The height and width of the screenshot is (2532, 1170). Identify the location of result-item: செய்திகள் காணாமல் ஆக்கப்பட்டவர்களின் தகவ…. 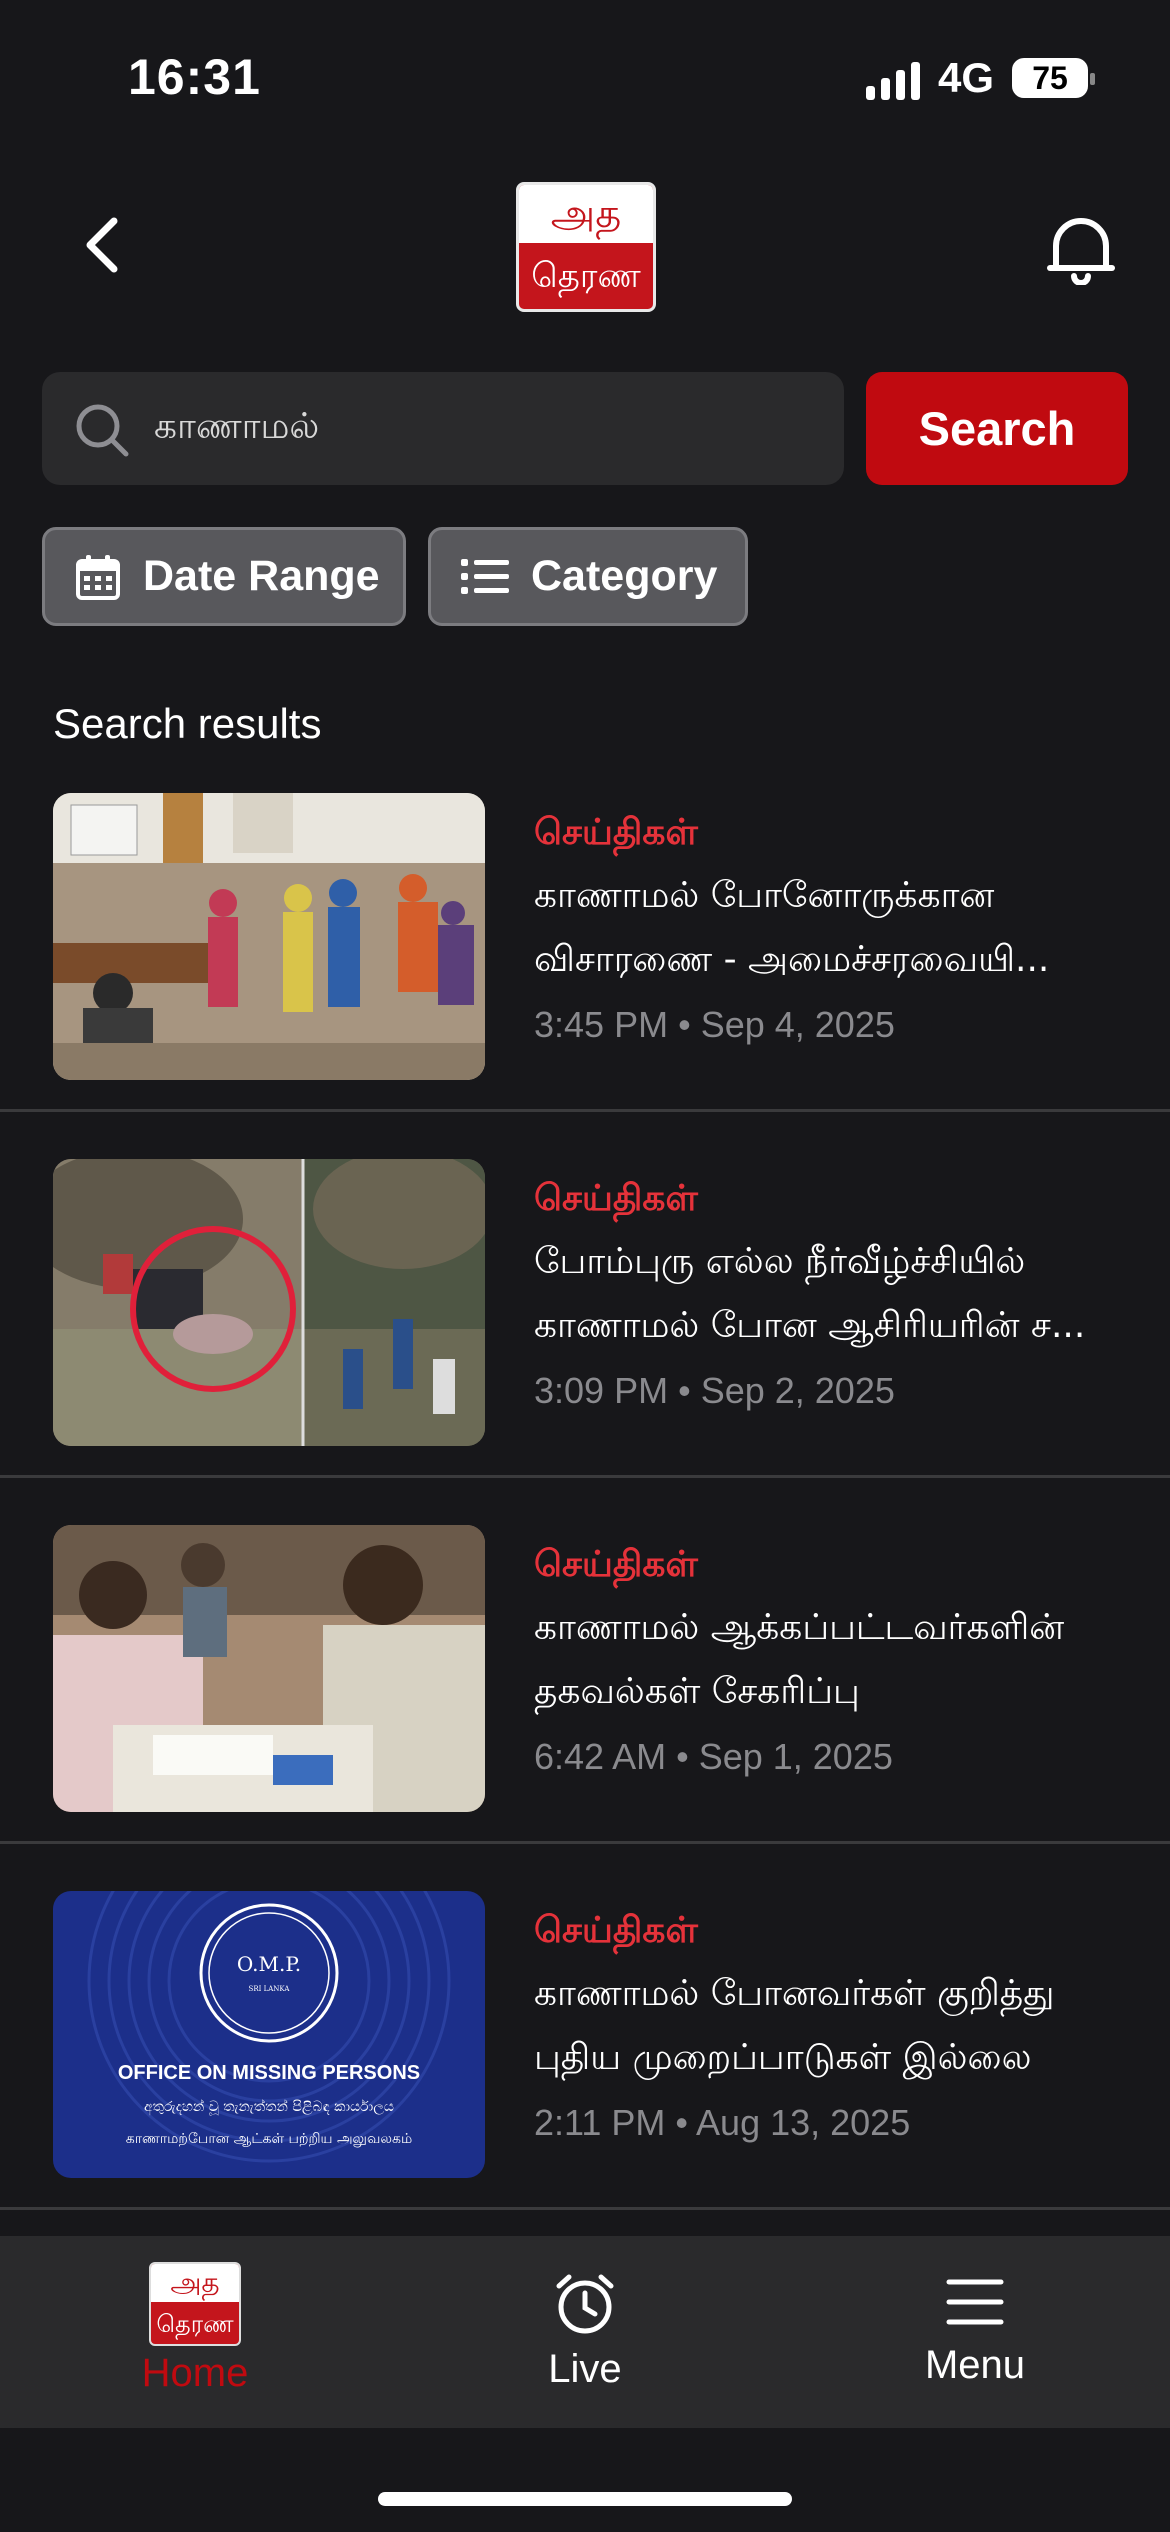
(585, 1661).